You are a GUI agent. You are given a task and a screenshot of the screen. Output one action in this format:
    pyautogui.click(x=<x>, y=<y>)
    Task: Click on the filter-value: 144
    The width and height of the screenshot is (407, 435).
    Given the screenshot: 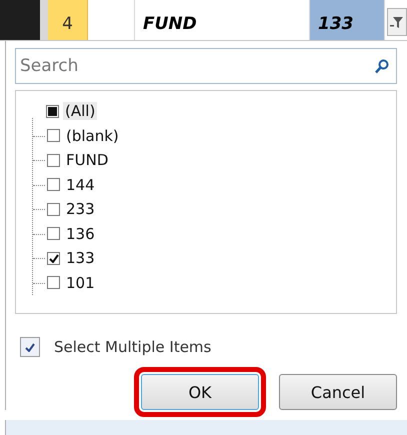 What is the action you would take?
    pyautogui.click(x=80, y=185)
    